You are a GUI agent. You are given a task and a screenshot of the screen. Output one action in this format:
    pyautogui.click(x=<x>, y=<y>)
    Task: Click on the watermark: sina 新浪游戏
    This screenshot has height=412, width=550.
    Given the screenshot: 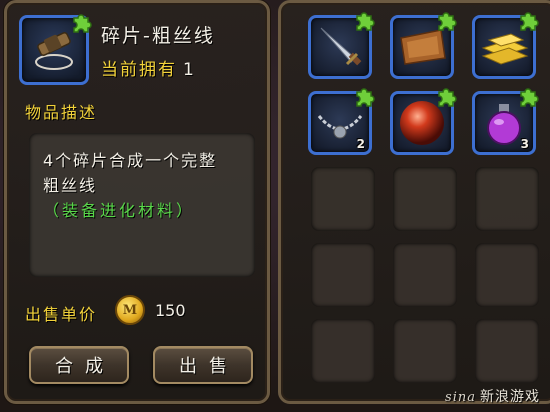 What is the action you would take?
    pyautogui.click(x=492, y=396)
    